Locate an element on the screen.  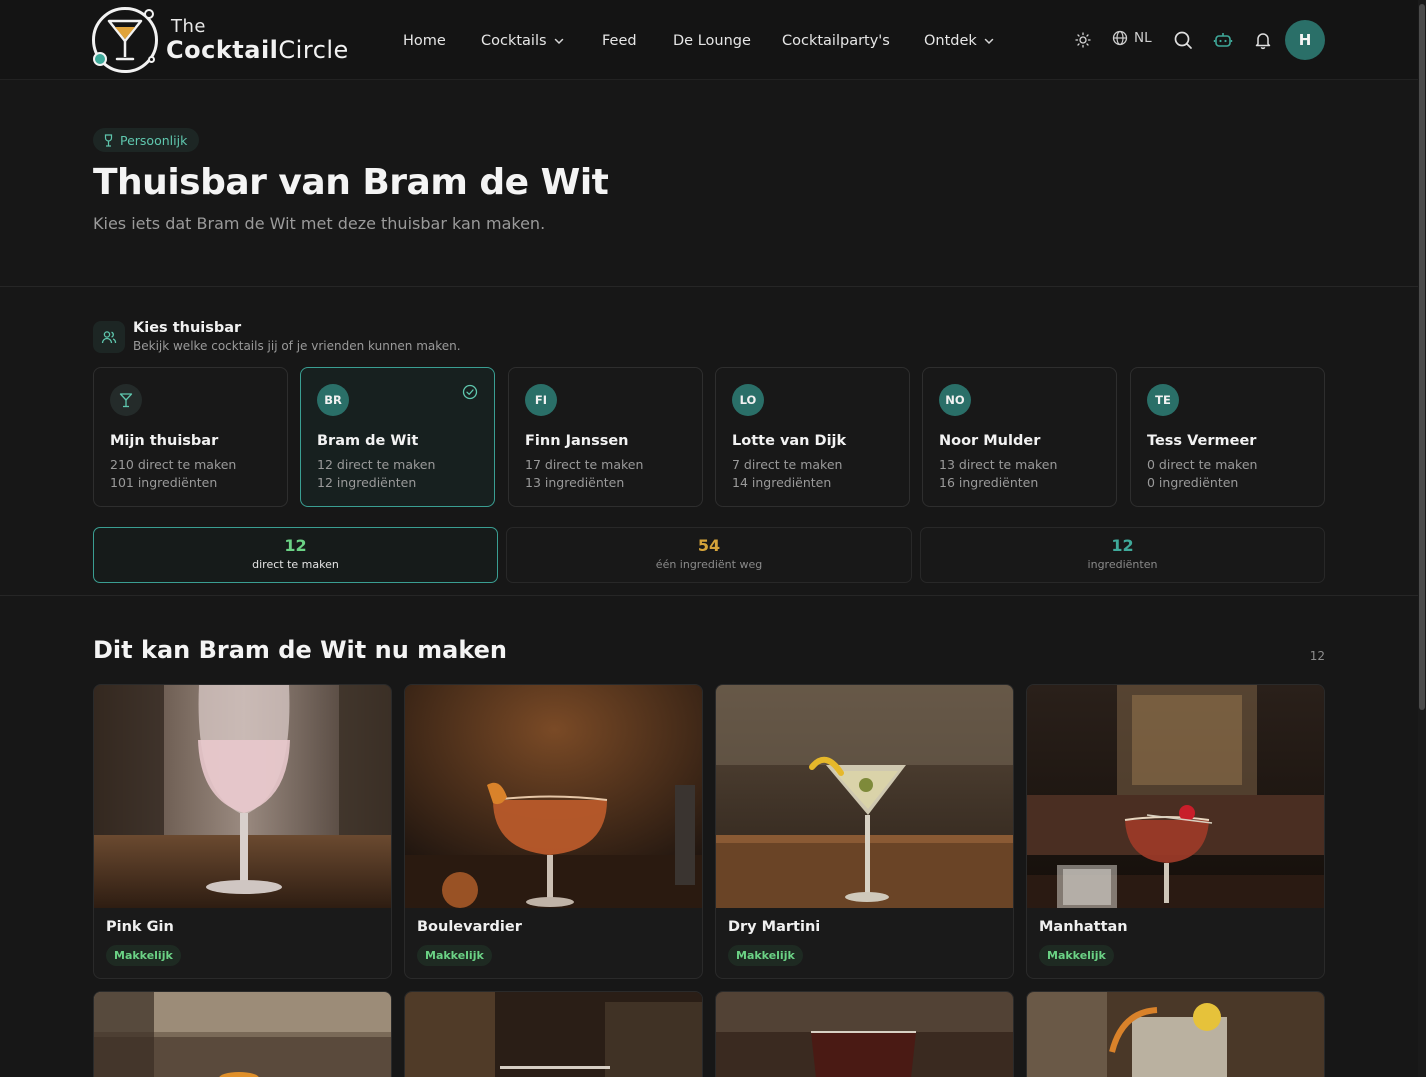
users-icon is located at coordinates (109, 337).